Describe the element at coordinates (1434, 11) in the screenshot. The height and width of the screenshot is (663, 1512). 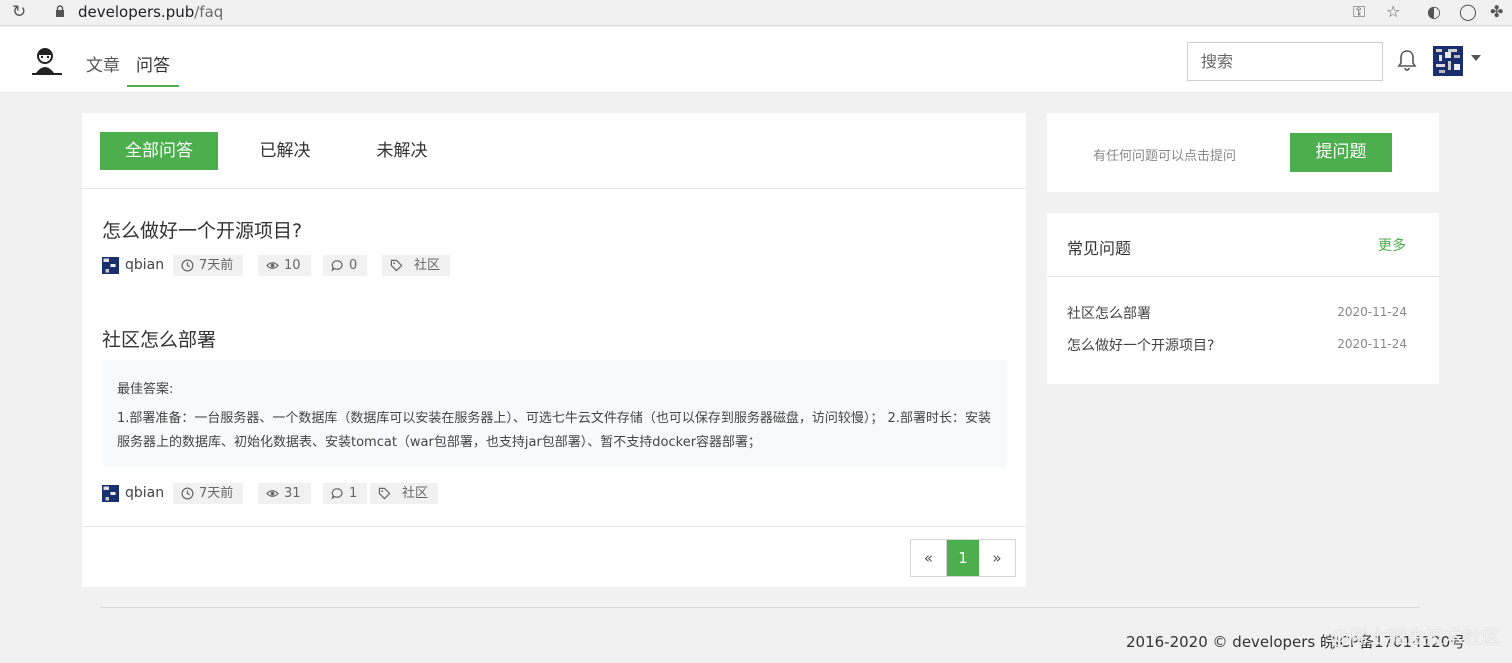
I see `extension-icon: ◐` at that location.